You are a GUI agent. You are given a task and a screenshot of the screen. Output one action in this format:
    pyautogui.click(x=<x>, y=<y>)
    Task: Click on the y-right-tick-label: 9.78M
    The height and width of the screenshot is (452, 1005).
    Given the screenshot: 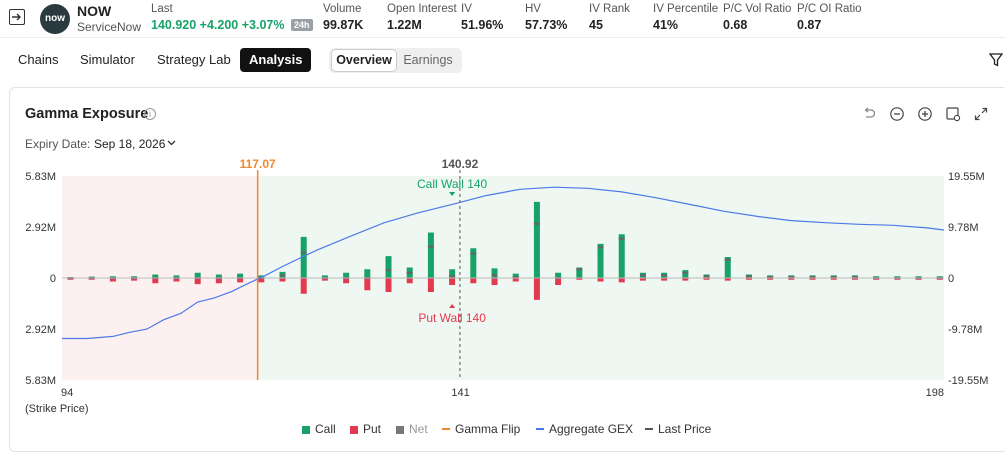 What is the action you would take?
    pyautogui.click(x=963, y=228)
    